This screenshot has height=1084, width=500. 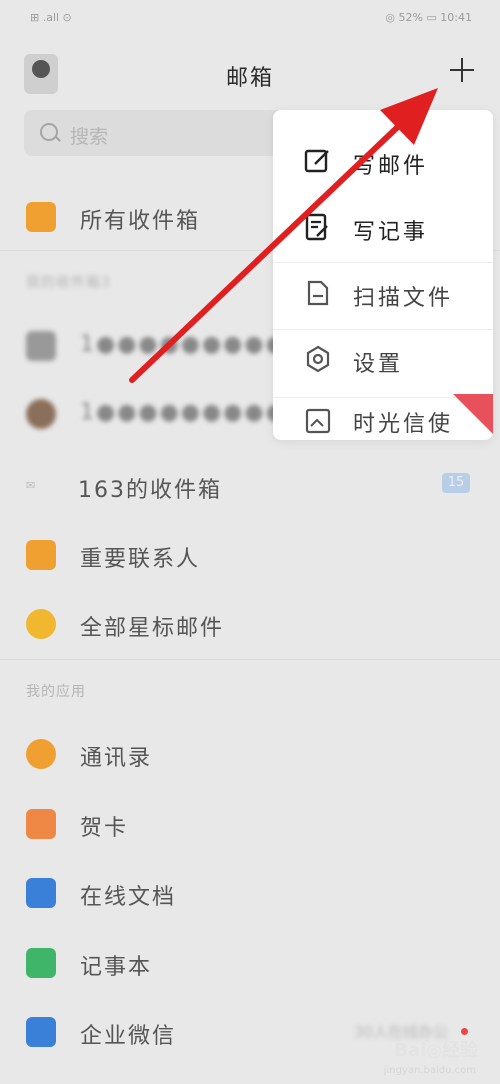 I want to click on watermark-site: jingyan.baidu.com, so click(x=429, y=1070).